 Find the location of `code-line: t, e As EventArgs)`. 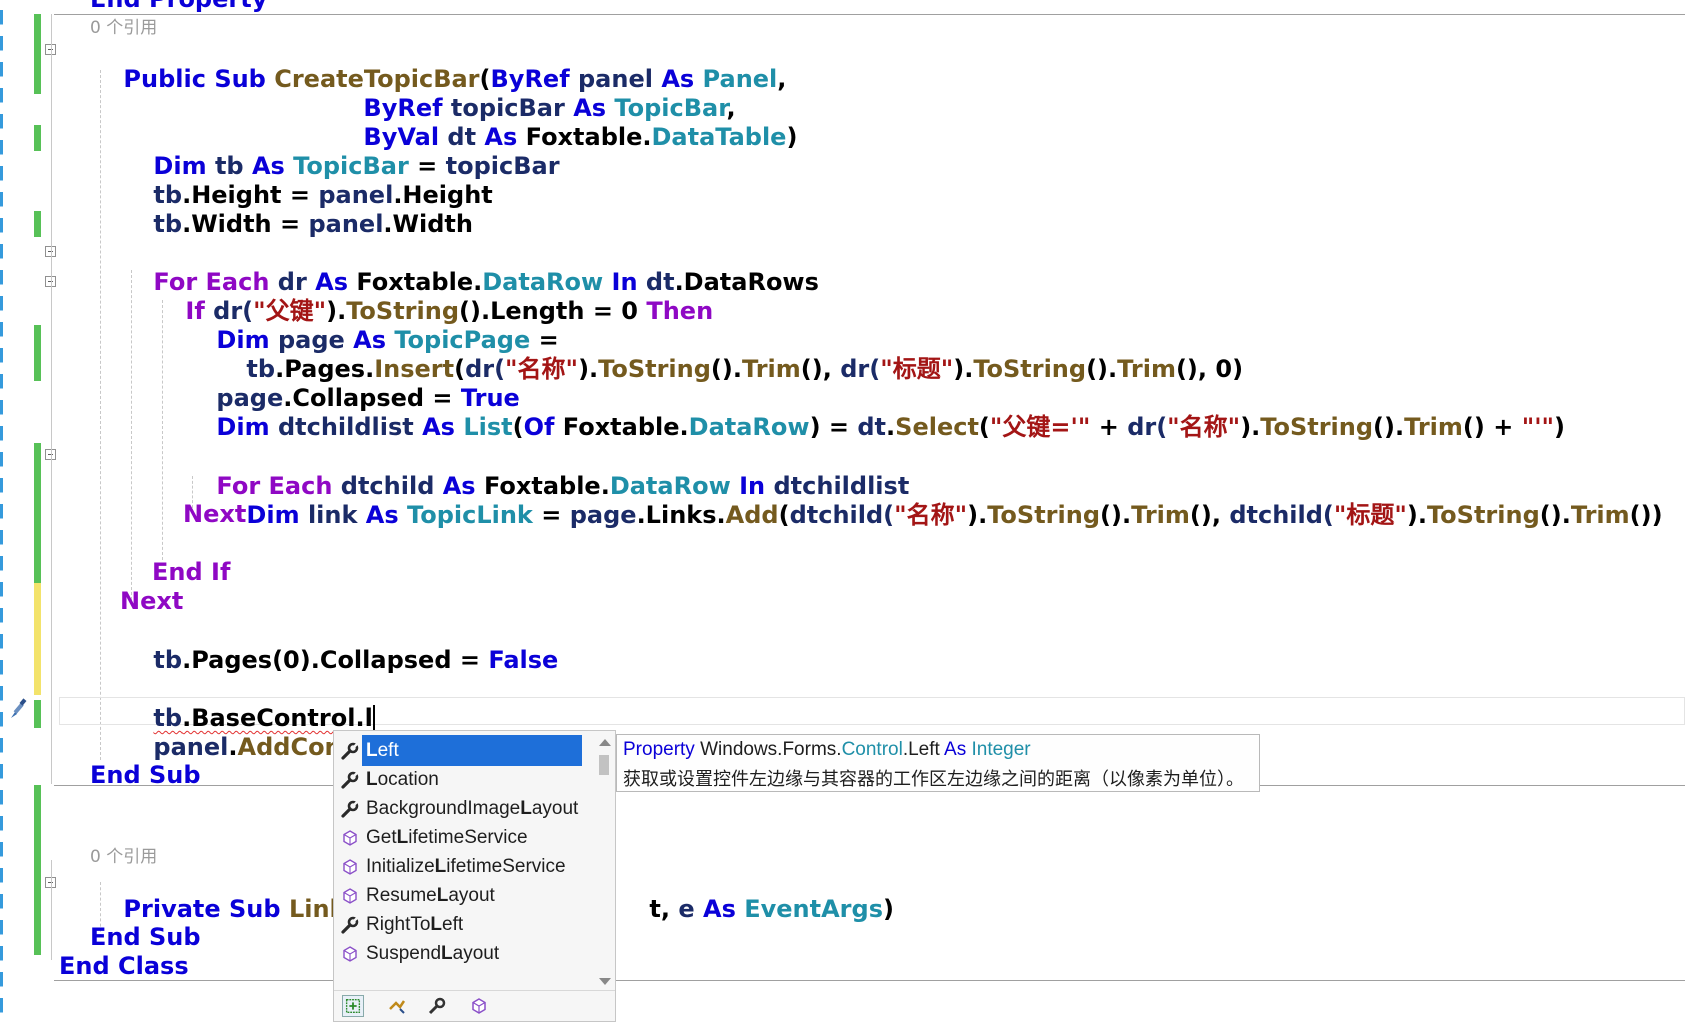

code-line: t, e As EventArgs) is located at coordinates (755, 893).